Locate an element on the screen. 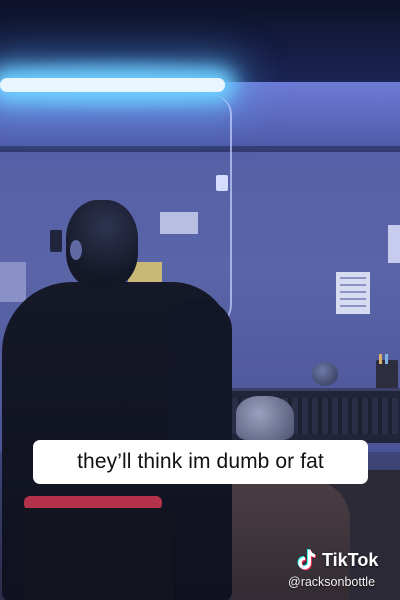 Image resolution: width=400 pixels, height=600 pixels. ledge-shadow is located at coordinates (200, 149).